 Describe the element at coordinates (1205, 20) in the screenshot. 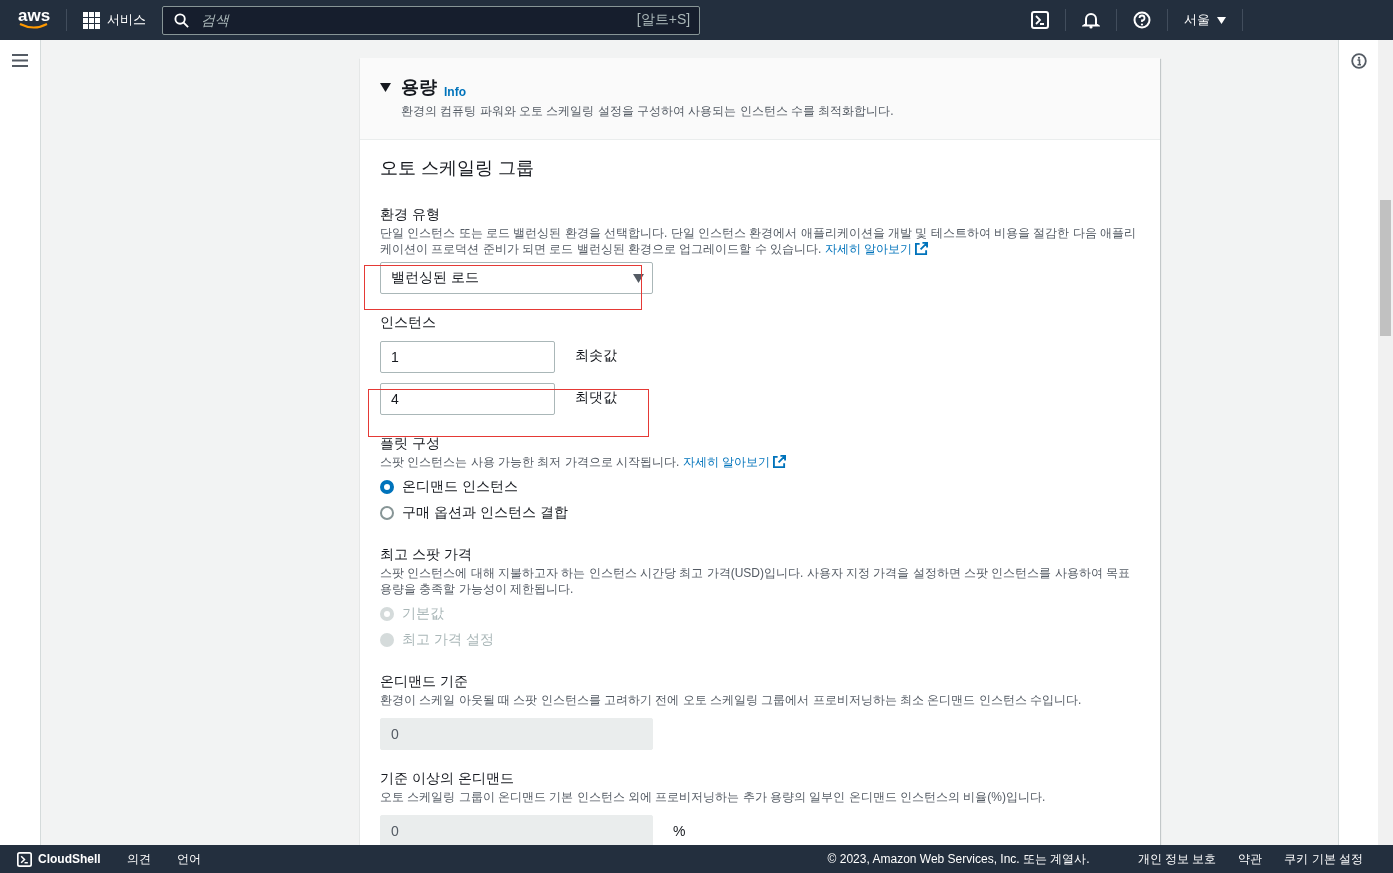

I see `region-selector: 서울` at that location.